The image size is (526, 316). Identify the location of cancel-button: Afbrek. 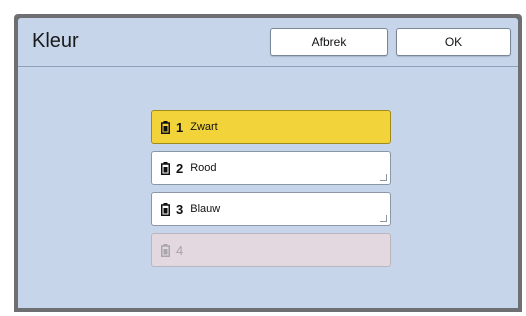
(329, 42).